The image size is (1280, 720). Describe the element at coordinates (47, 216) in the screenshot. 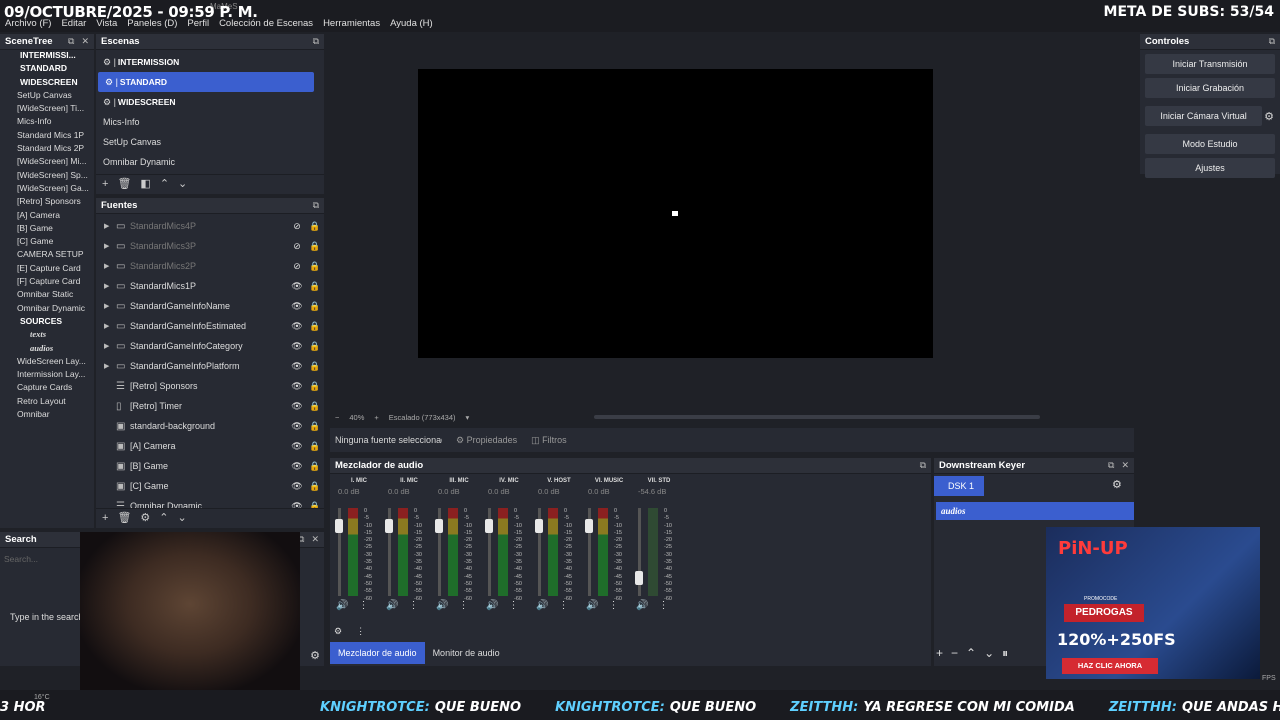

I see `scenetree-item: [A] Camera` at that location.